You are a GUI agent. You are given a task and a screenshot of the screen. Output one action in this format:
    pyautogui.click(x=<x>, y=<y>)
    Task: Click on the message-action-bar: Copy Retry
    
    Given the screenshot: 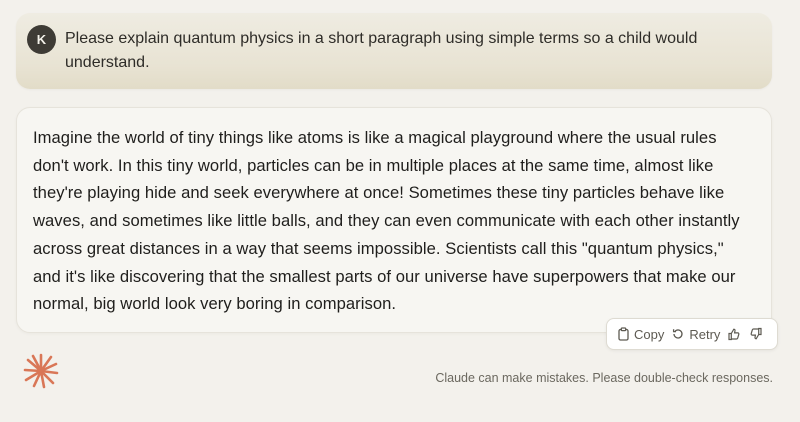 What is the action you would take?
    pyautogui.click(x=692, y=334)
    